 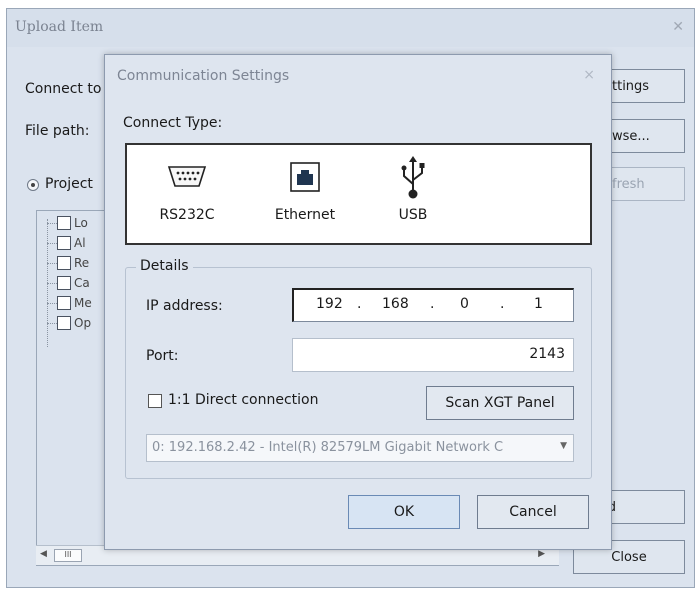 I want to click on upload-item-title: Upload Item, so click(x=59, y=27).